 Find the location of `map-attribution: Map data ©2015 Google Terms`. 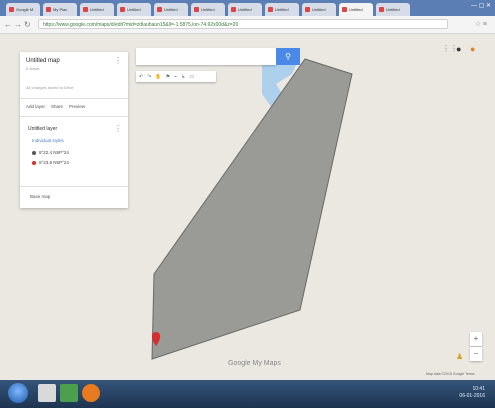

map-attribution: Map data ©2015 Google Terms is located at coordinates (450, 374).